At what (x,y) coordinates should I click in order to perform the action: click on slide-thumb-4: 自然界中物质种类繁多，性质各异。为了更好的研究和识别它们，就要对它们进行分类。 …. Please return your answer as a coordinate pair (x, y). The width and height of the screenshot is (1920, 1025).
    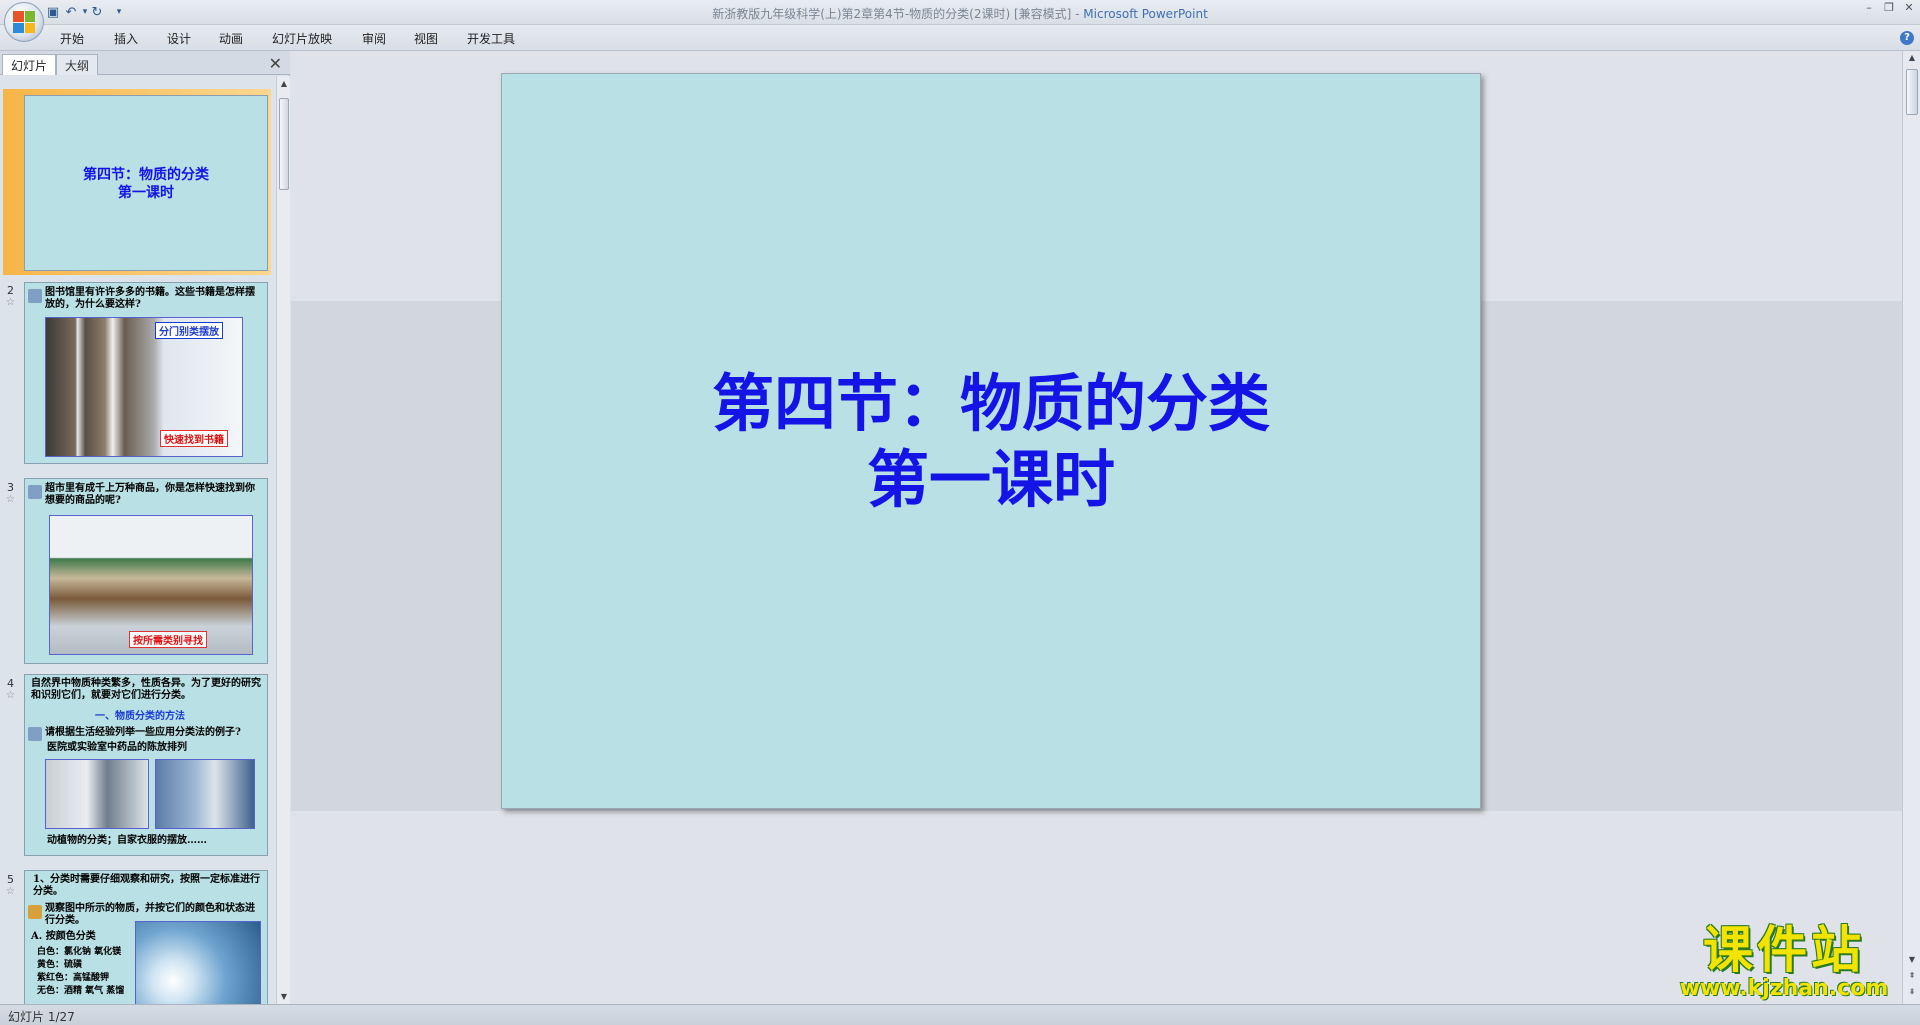
    Looking at the image, I should click on (146, 765).